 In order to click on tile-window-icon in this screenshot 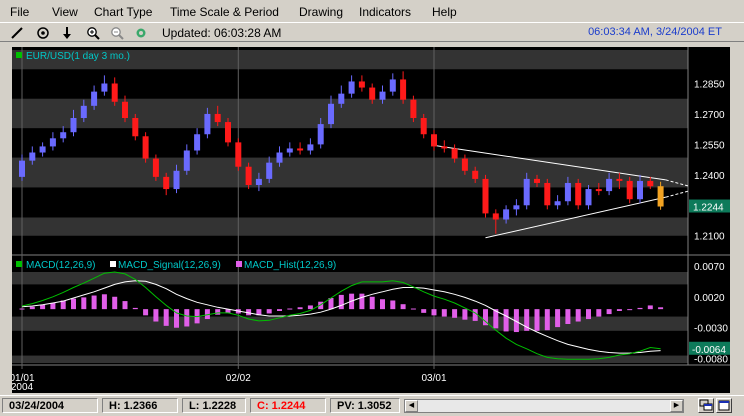, I will do `click(724, 405)`.